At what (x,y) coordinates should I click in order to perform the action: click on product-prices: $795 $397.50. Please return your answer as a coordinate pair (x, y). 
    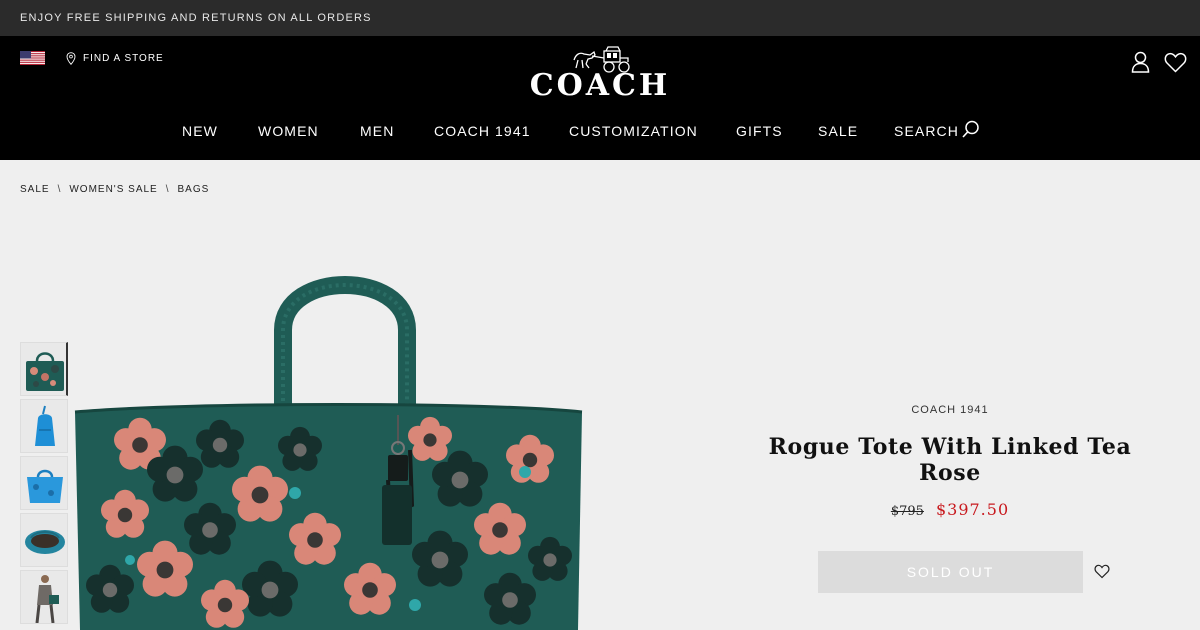
    Looking at the image, I should click on (950, 509).